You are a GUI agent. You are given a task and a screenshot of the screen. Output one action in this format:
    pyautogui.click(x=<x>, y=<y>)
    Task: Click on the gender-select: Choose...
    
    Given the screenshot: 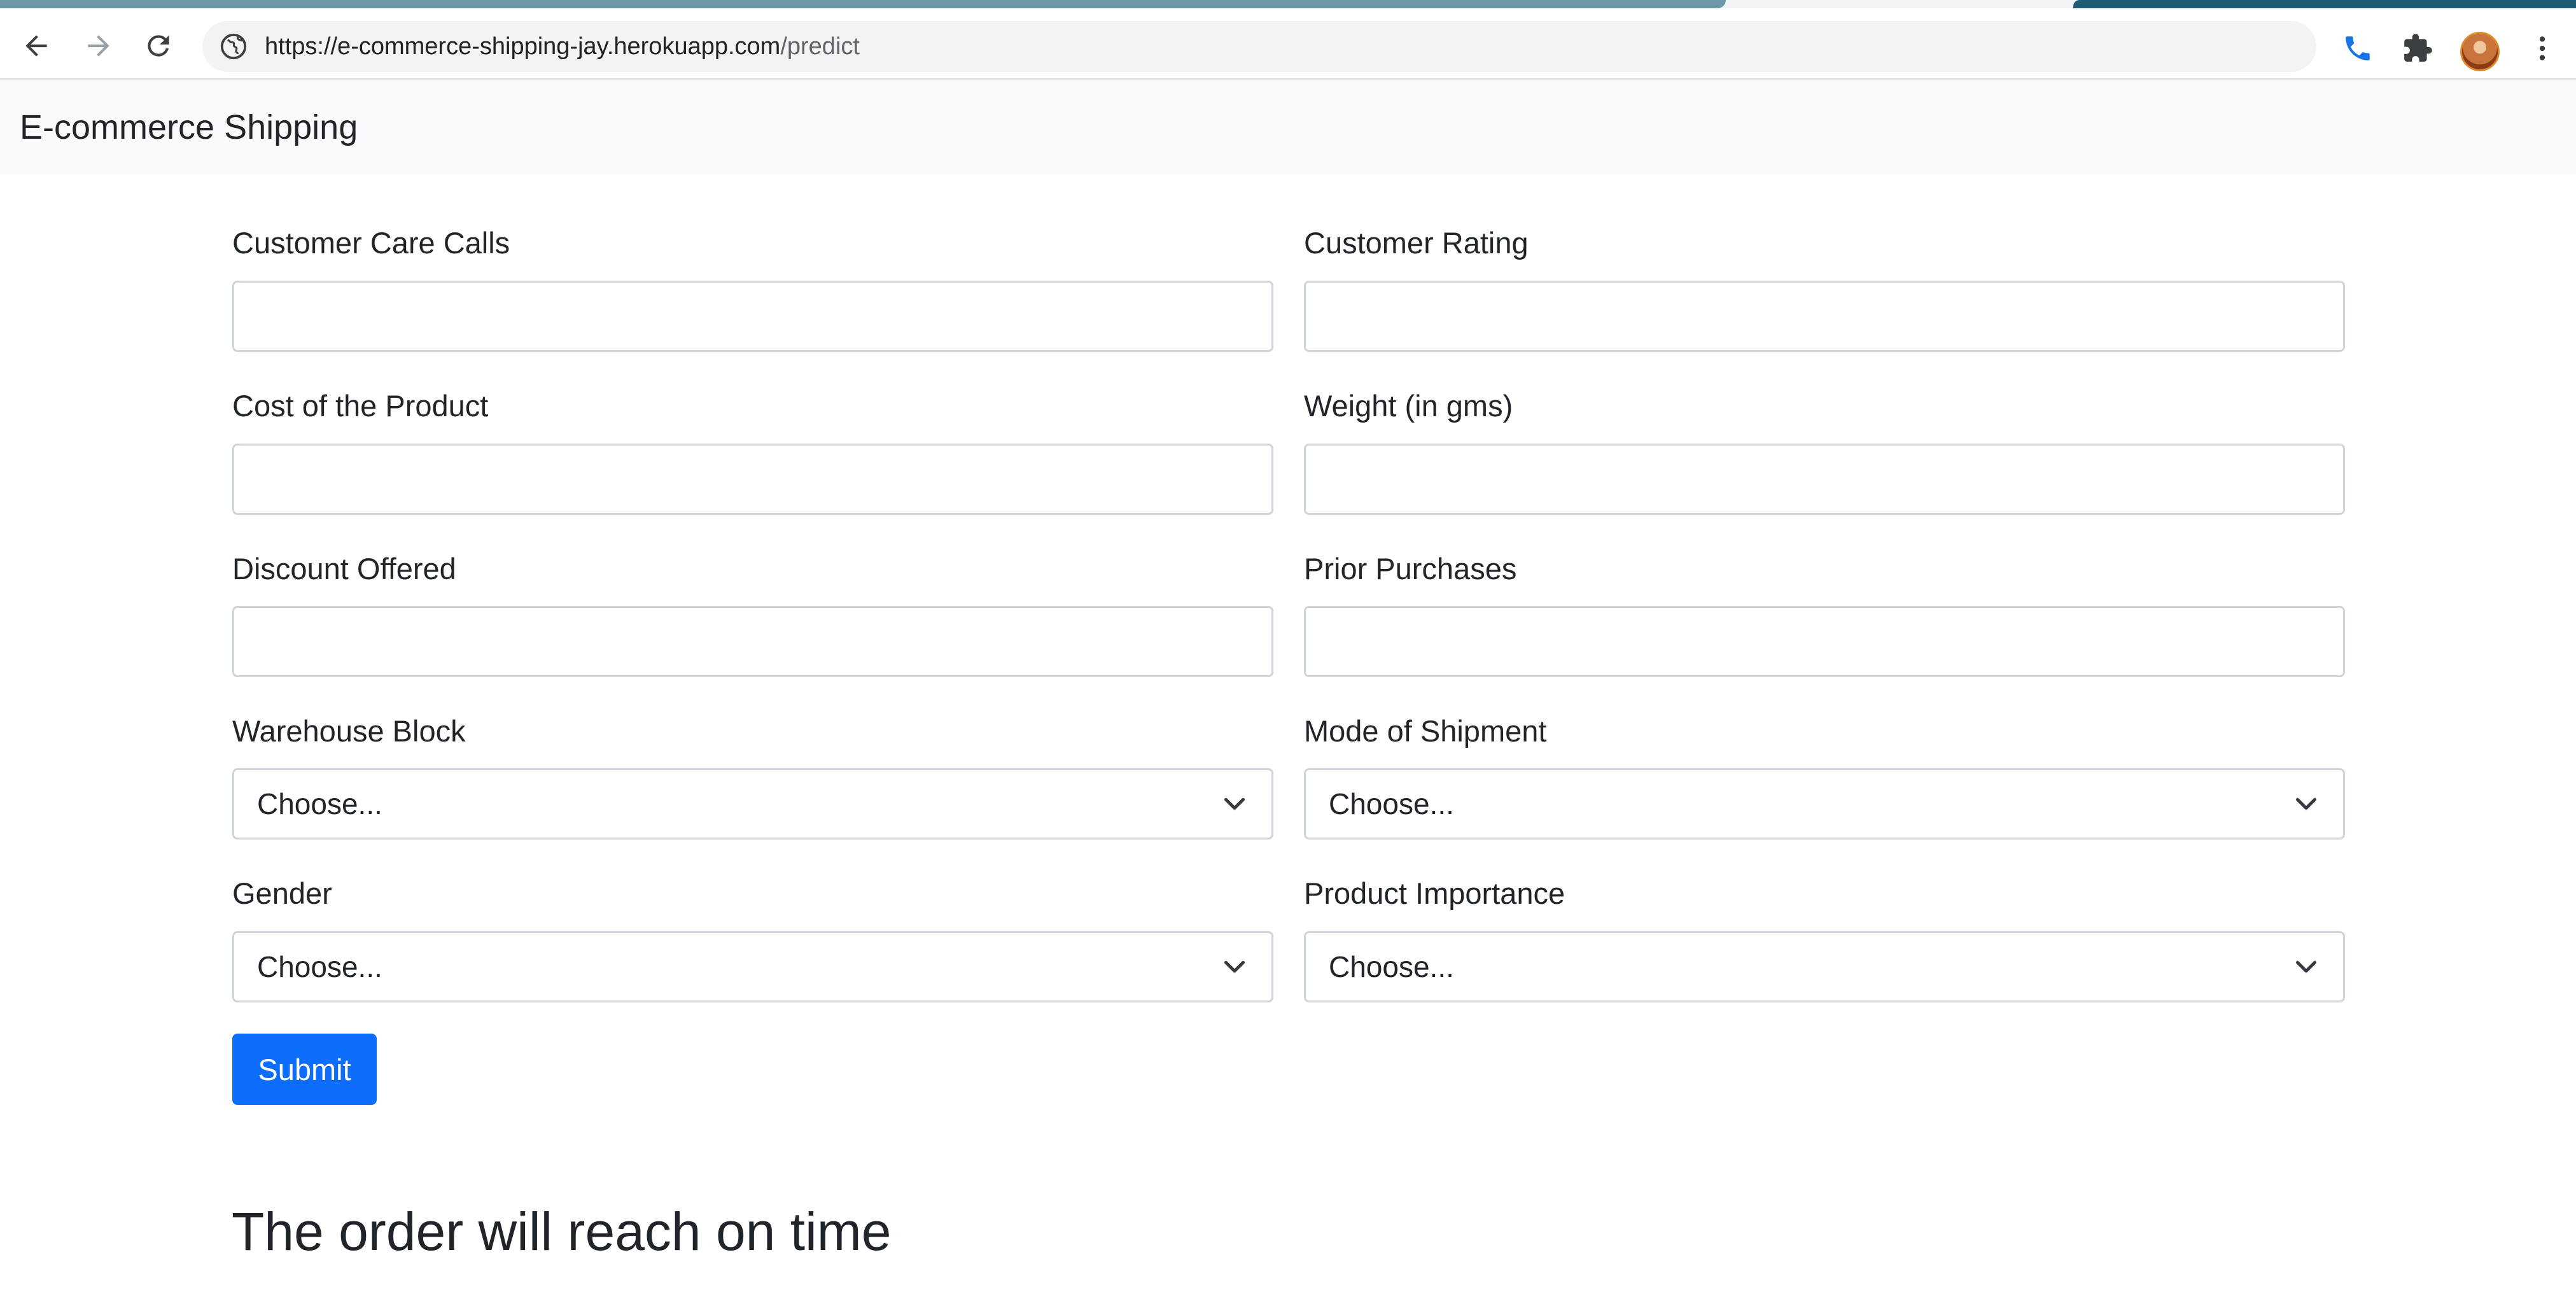 What is the action you would take?
    pyautogui.click(x=752, y=966)
    